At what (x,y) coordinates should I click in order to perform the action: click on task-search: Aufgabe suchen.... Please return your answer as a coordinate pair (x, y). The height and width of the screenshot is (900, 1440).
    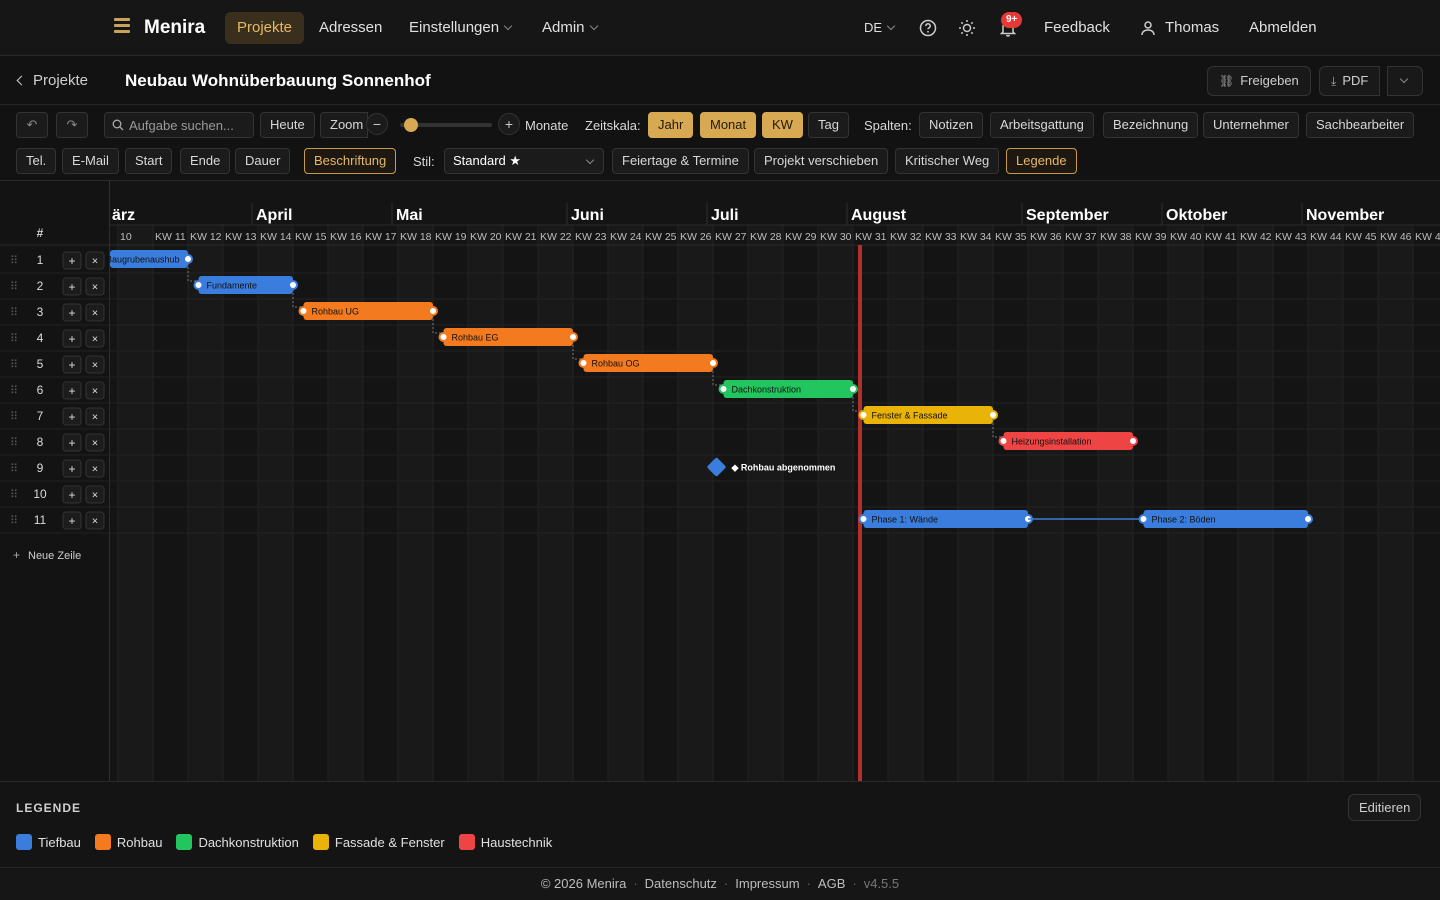
    Looking at the image, I should click on (179, 125).